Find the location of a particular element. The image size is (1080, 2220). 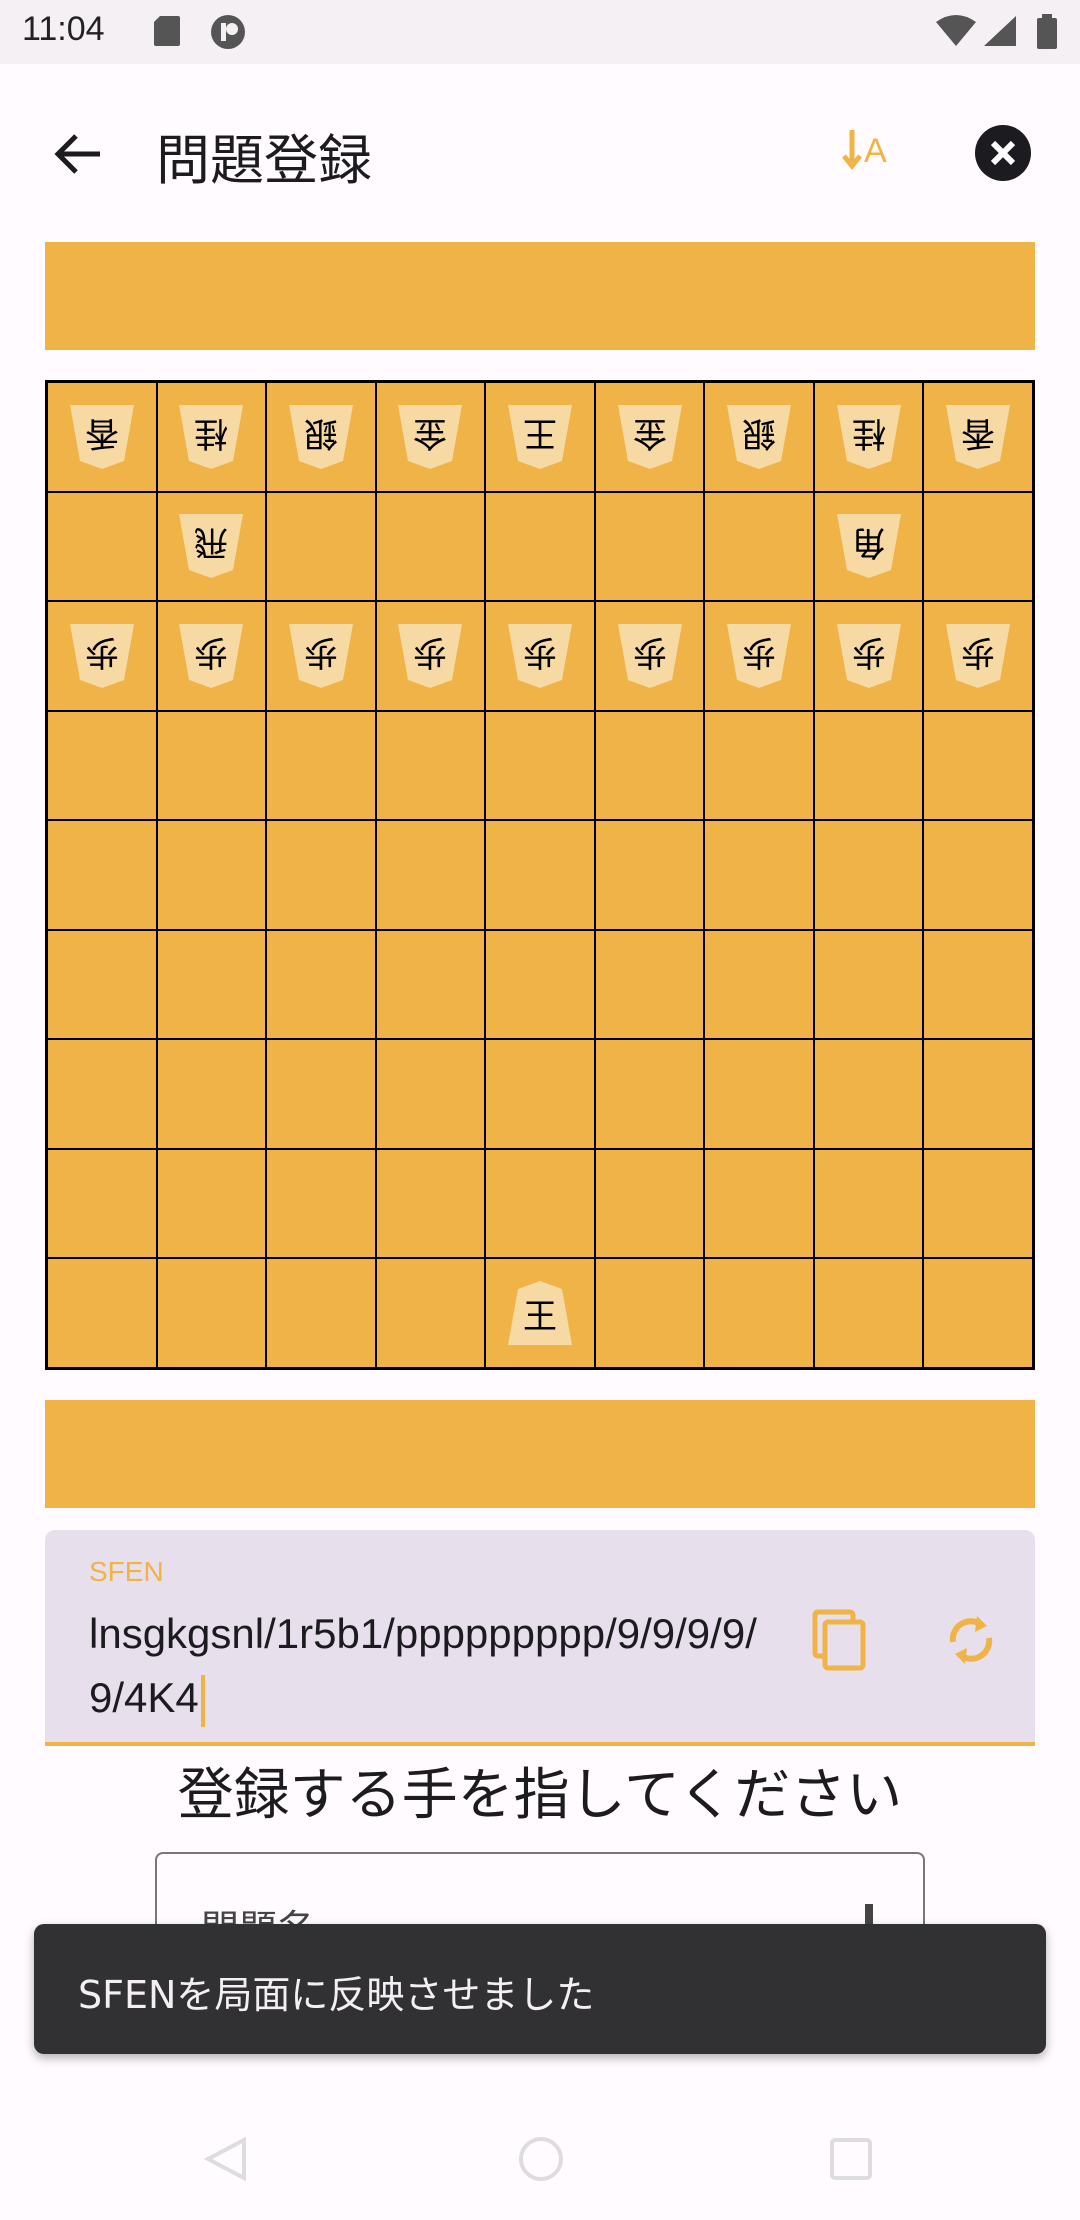

board-square: 角 is located at coordinates (868, 546).